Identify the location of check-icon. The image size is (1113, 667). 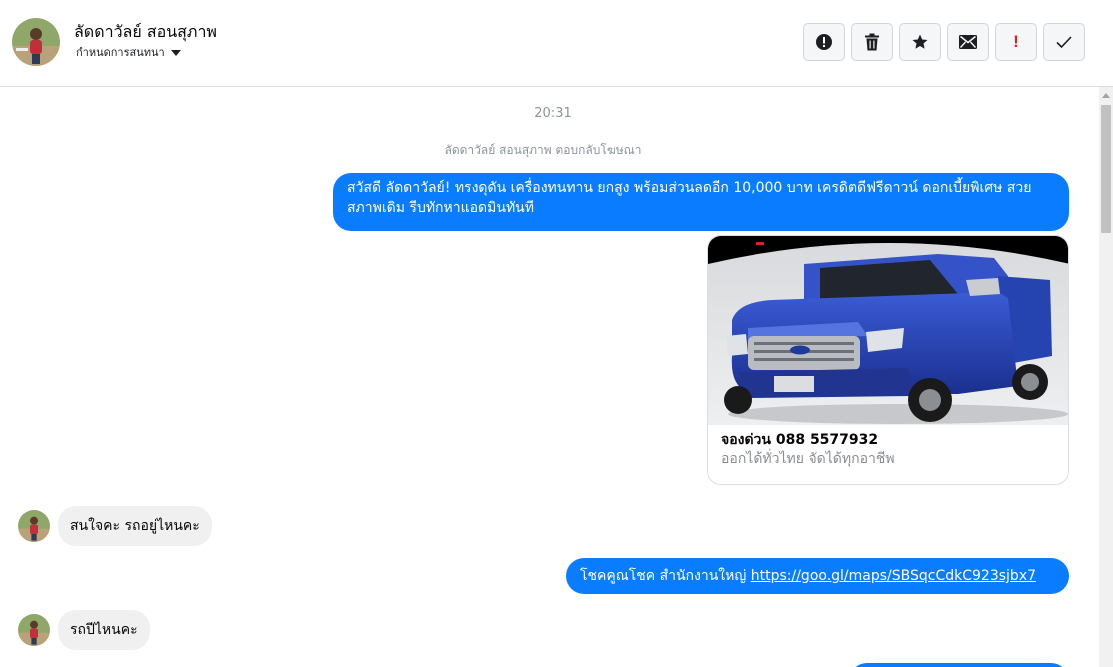
(1064, 42).